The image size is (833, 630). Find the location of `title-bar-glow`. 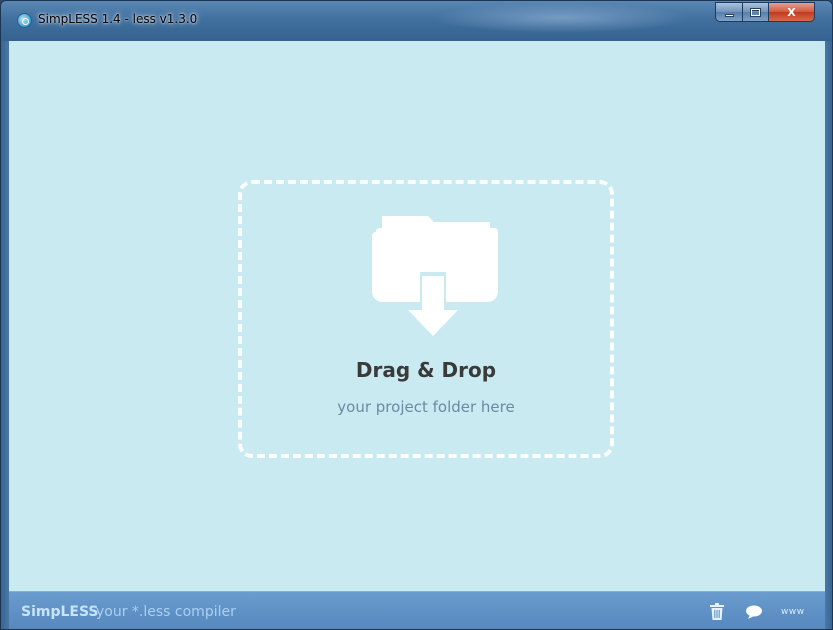

title-bar-glow is located at coordinates (561, 18).